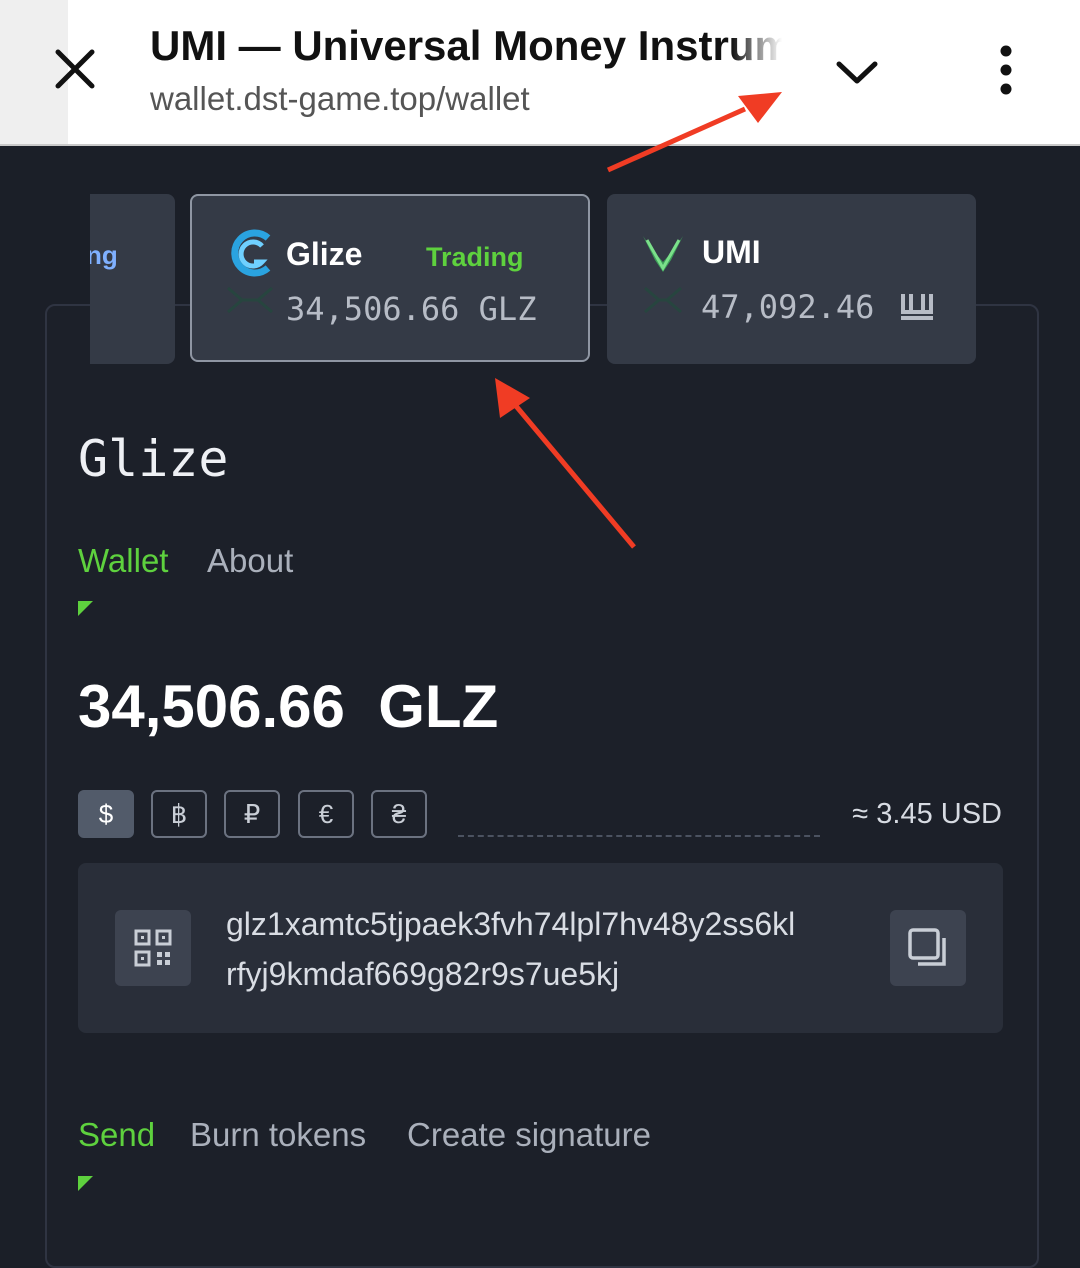  Describe the element at coordinates (731, 252) in the screenshot. I see `token-name-umi: UMI` at that location.